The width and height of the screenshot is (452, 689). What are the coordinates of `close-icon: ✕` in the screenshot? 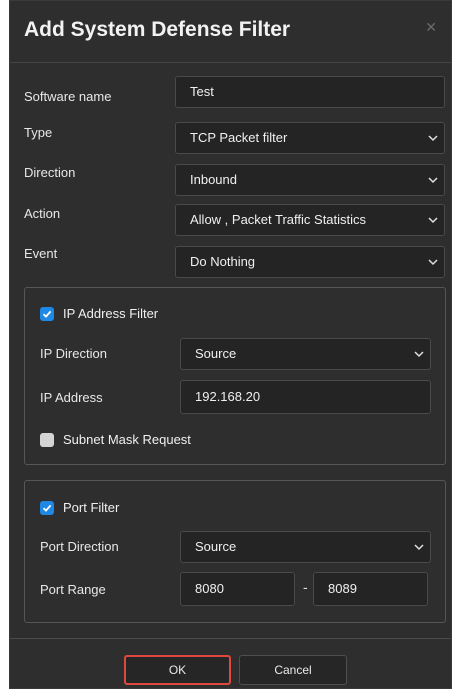 It's located at (431, 27).